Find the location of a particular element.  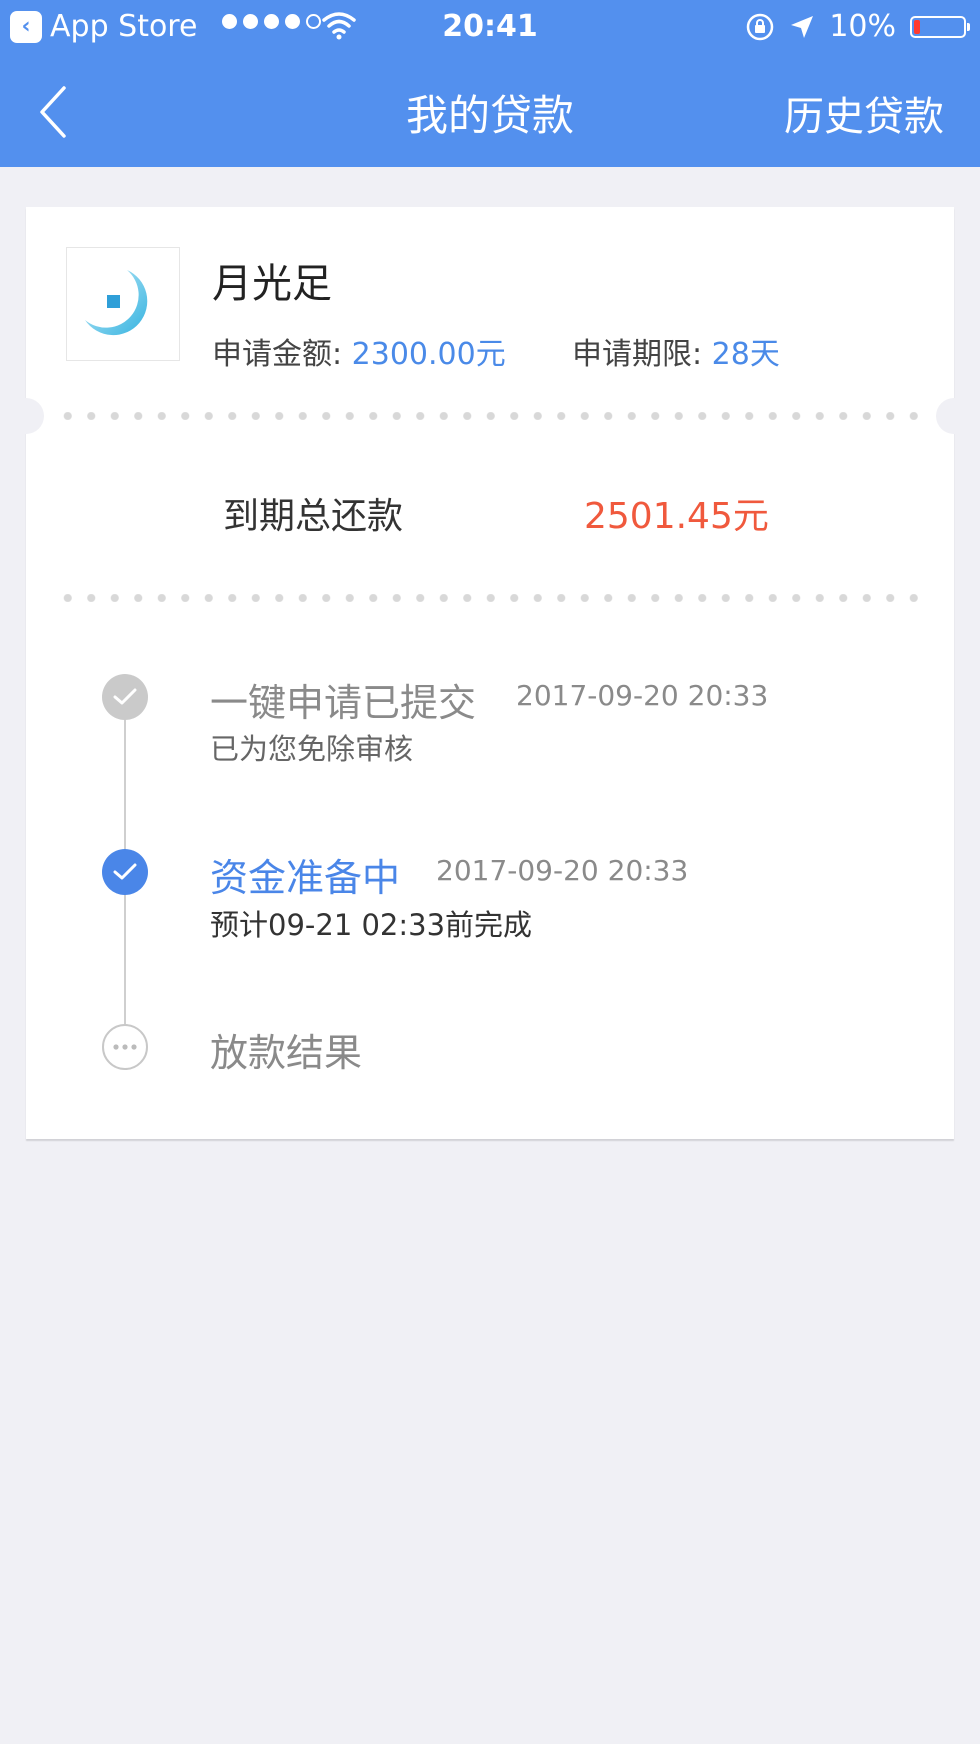

product-logo is located at coordinates (123, 304).